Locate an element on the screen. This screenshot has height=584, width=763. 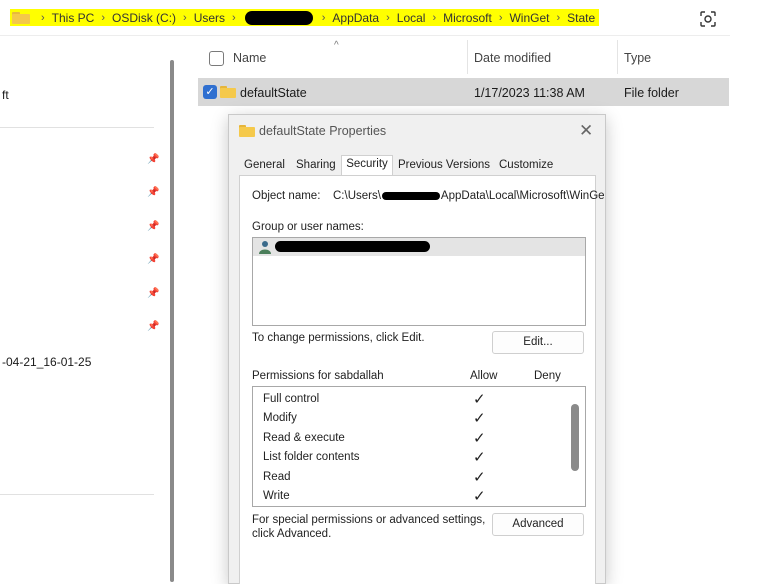
tab-customize: Customize is located at coordinates (526, 165).